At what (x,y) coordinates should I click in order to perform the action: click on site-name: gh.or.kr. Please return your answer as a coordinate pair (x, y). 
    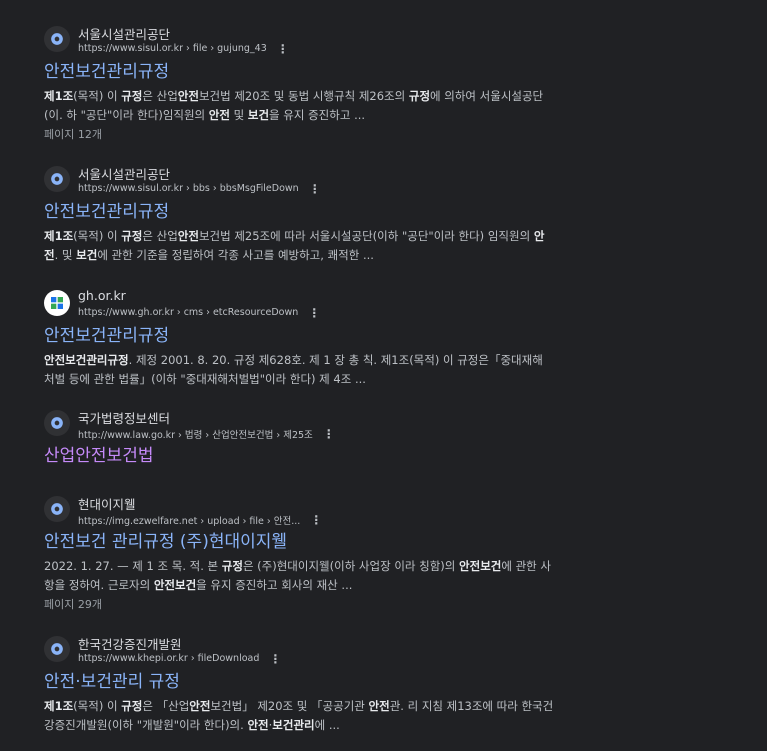
    Looking at the image, I should click on (102, 295).